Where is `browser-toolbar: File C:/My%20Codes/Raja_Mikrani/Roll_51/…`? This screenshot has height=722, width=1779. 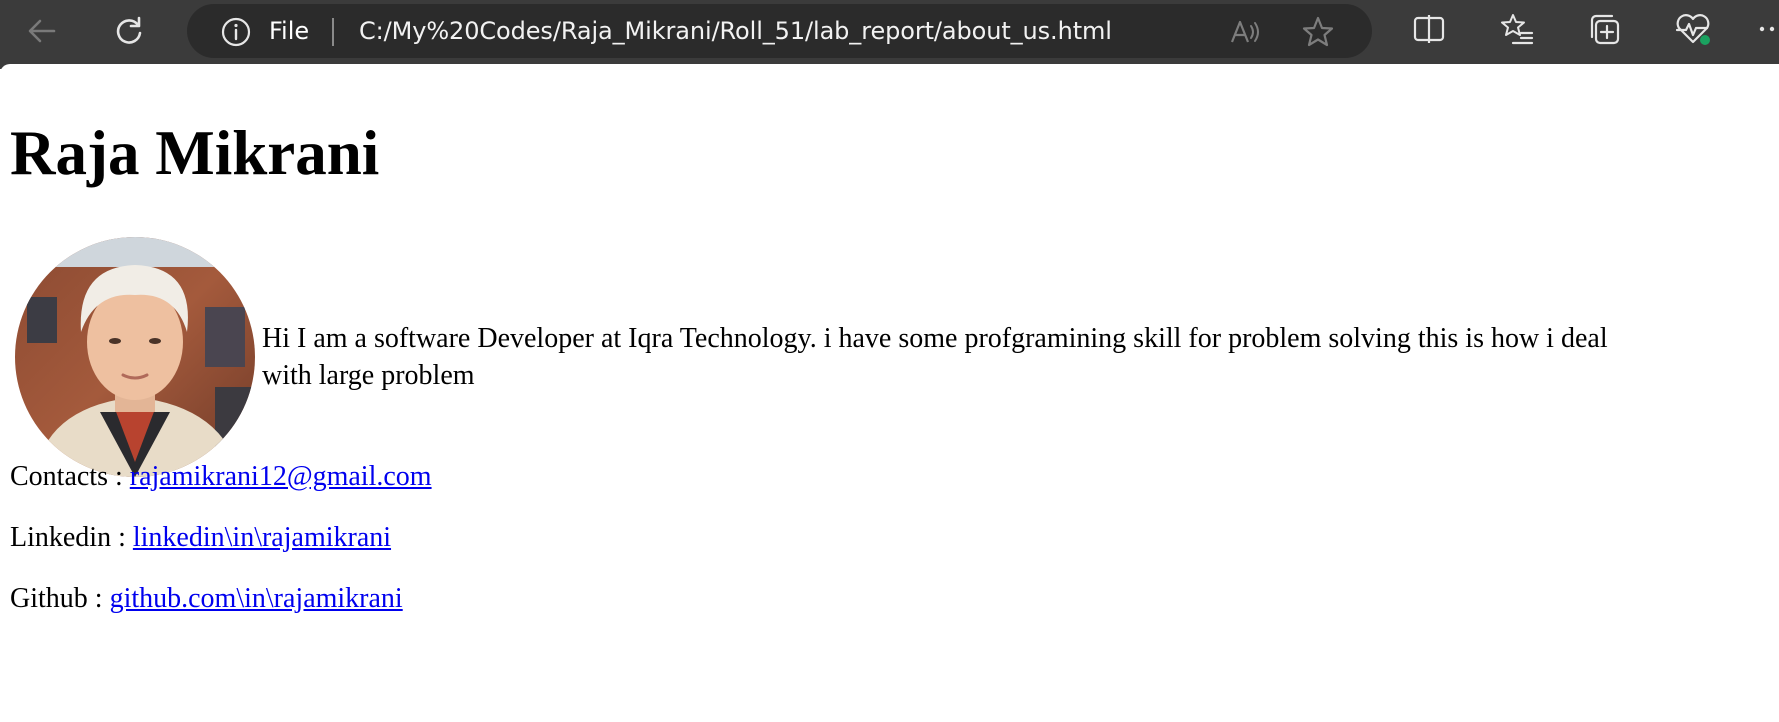 browser-toolbar: File C:/My%20Codes/Raja_Mikrani/Roll_51/… is located at coordinates (889, 34).